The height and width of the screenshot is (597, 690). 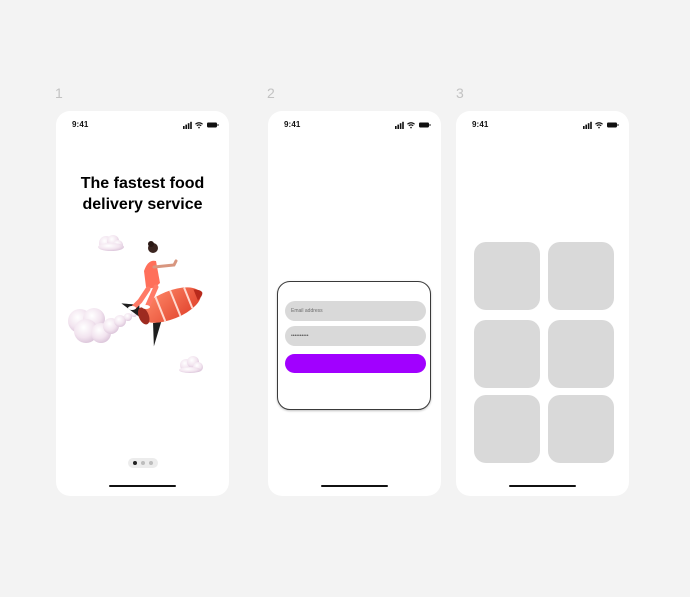 What do you see at coordinates (142, 204) in the screenshot?
I see `headline-line-2: delivery service` at bounding box center [142, 204].